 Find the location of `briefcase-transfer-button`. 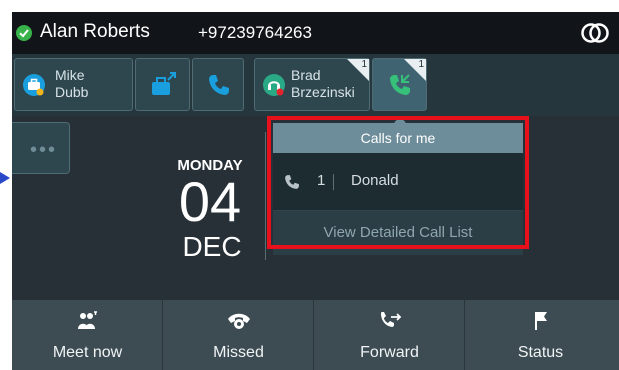

briefcase-transfer-button is located at coordinates (162, 84).